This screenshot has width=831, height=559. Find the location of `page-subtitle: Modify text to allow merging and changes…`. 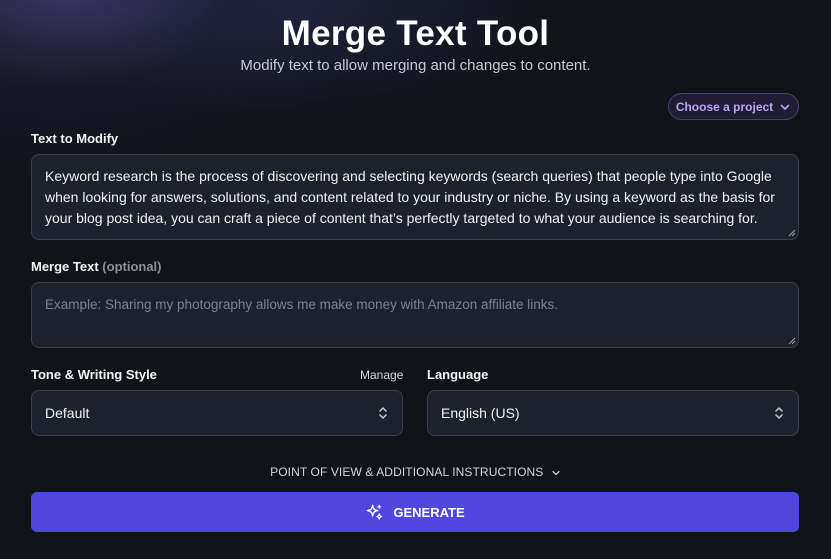

page-subtitle: Modify text to allow merging and changes… is located at coordinates (415, 65).